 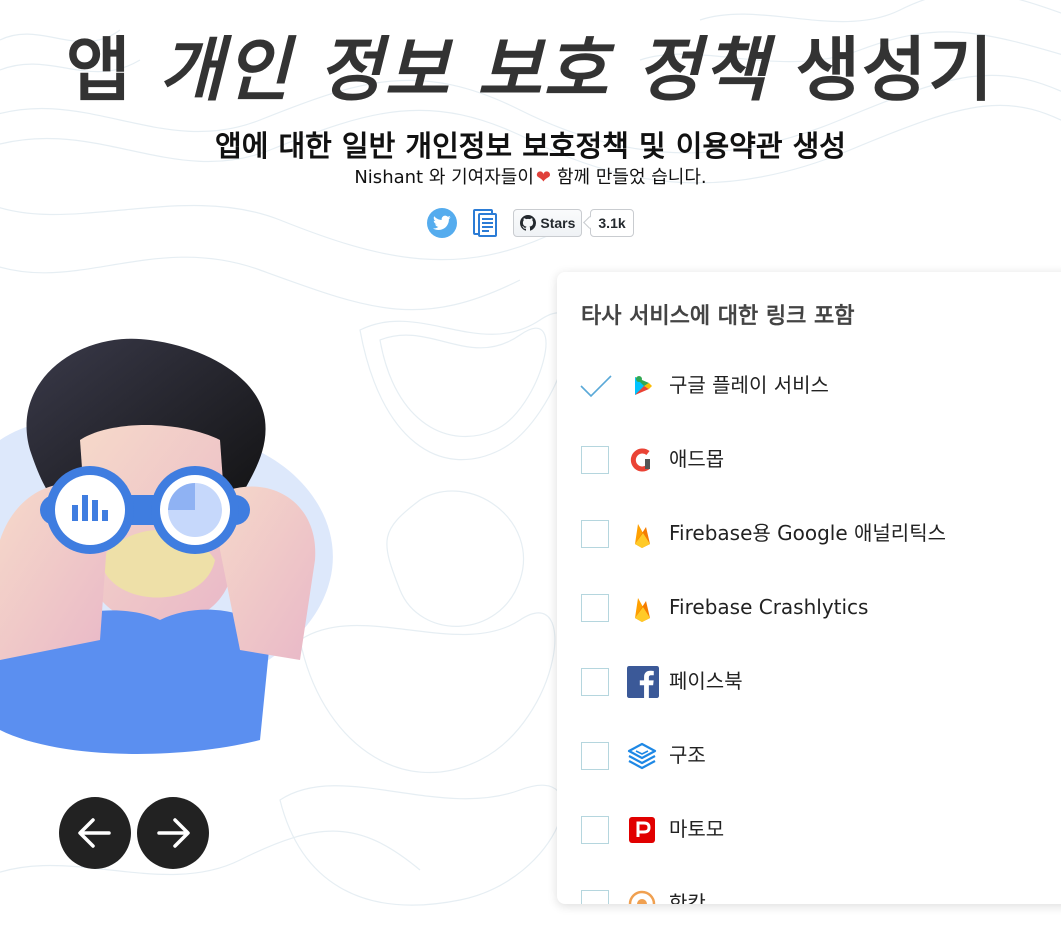 I want to click on arrow-right-icon, so click(x=173, y=833).